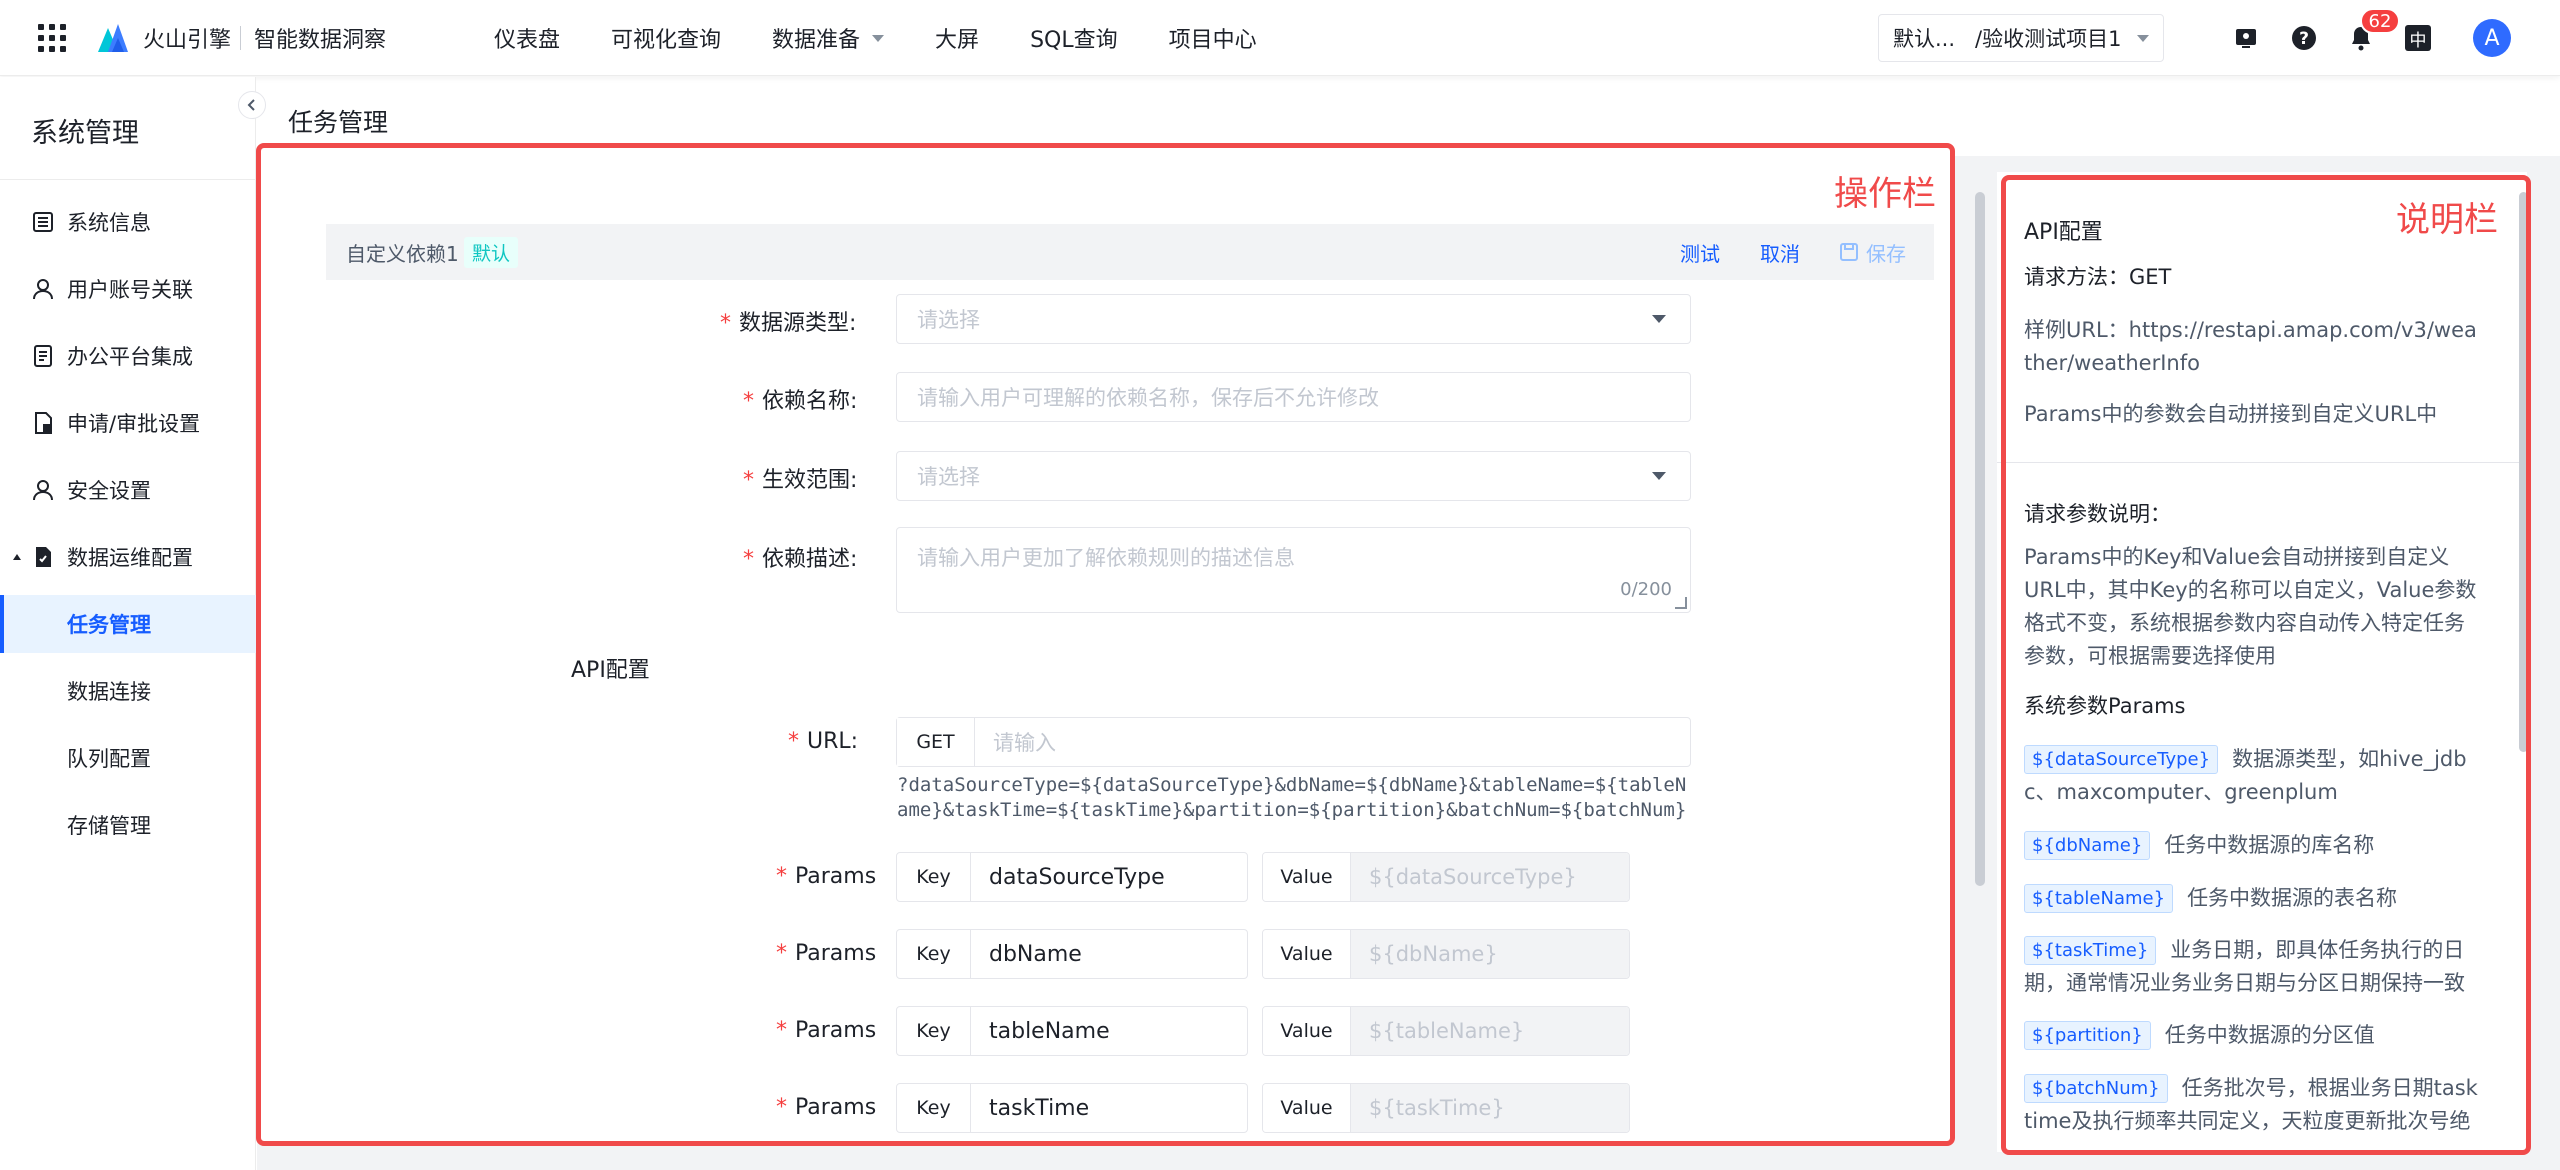  What do you see at coordinates (1293, 476) in the screenshot?
I see `scope-select: 请选择` at bounding box center [1293, 476].